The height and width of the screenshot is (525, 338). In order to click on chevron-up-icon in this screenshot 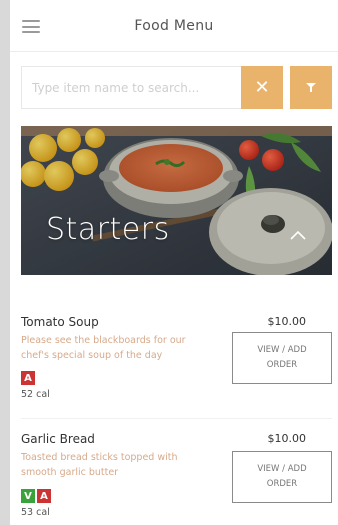, I will do `click(298, 235)`.